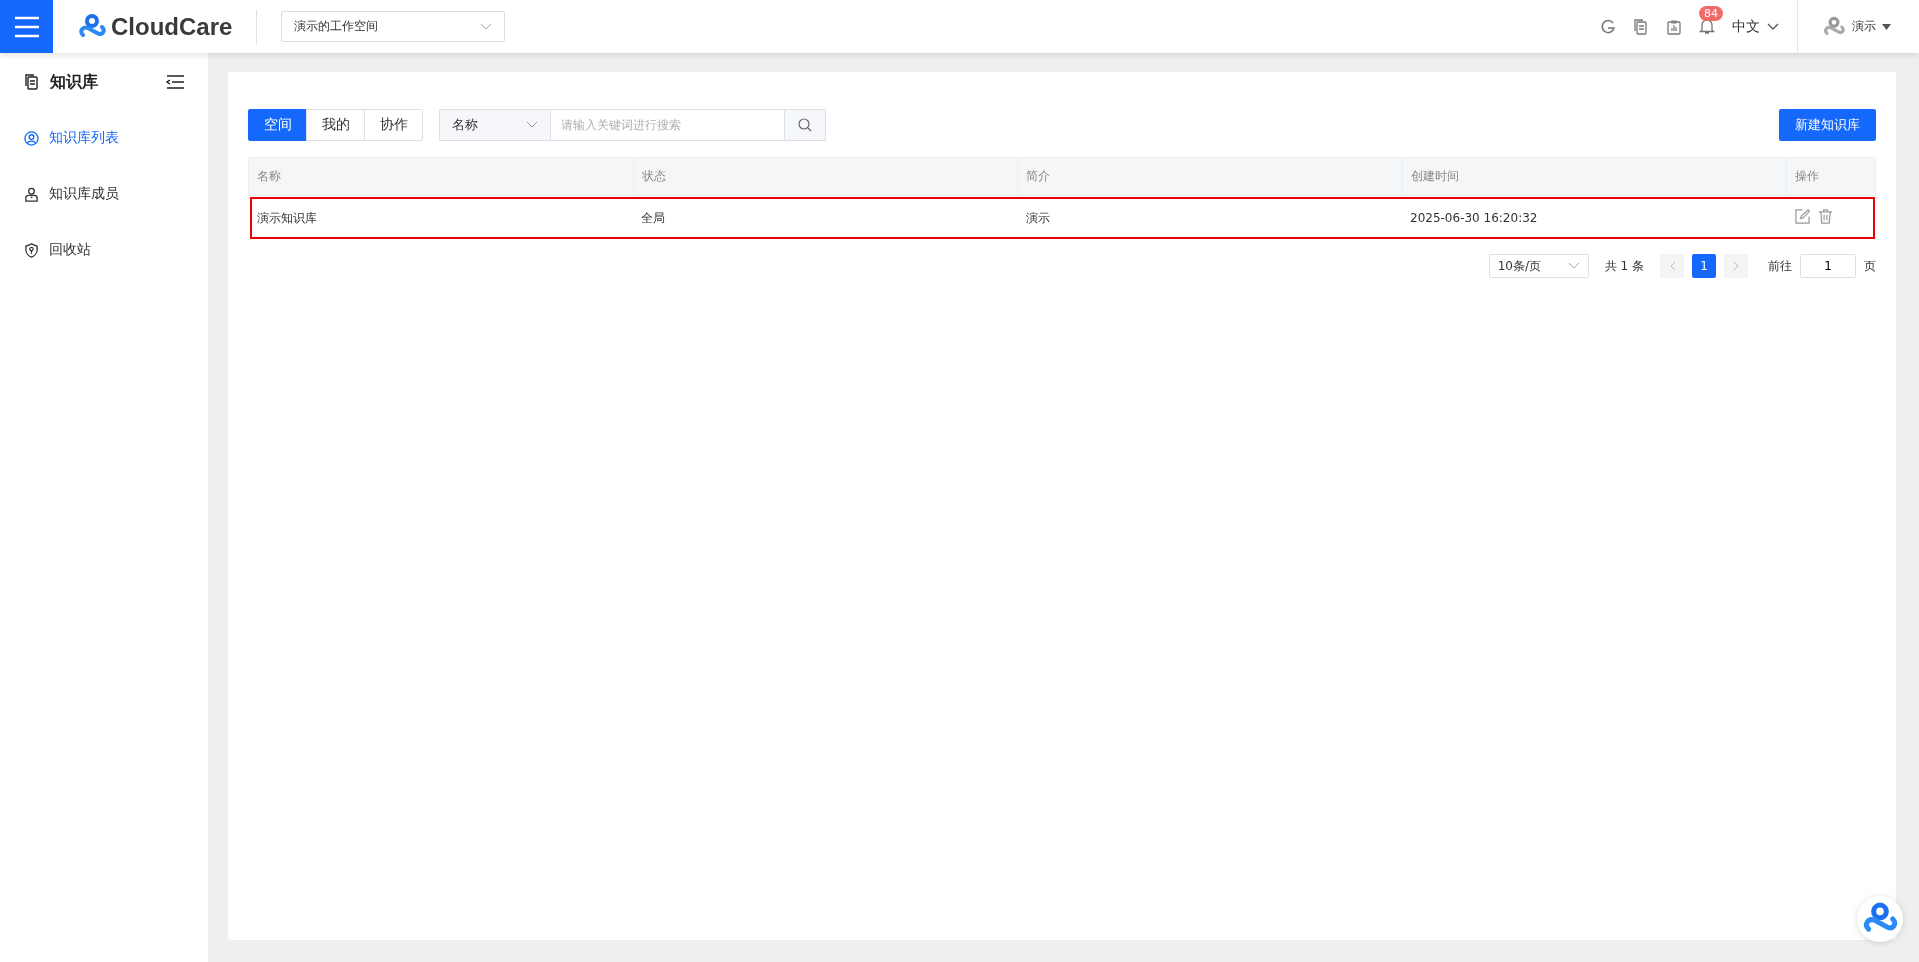 The width and height of the screenshot is (1919, 962). What do you see at coordinates (1870, 266) in the screenshot?
I see `page-suffix: 页` at bounding box center [1870, 266].